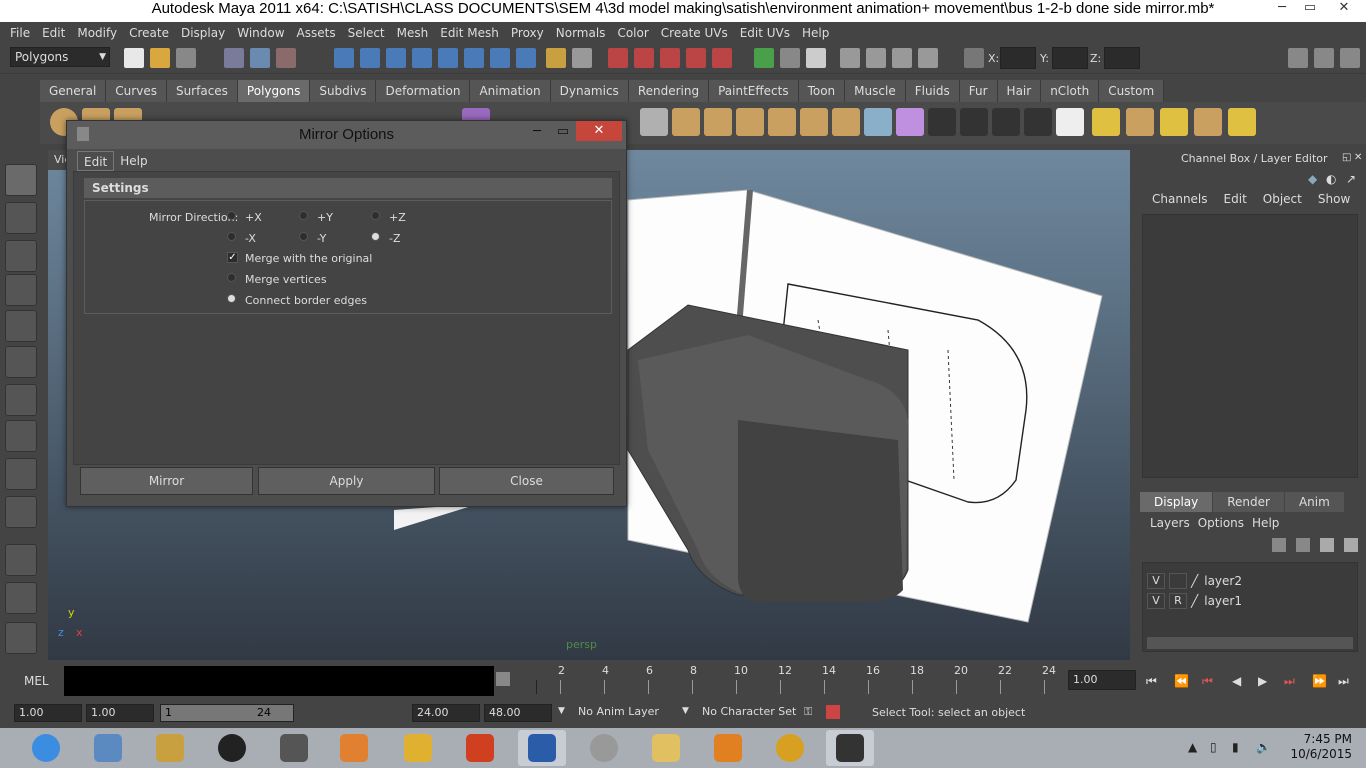  I want to click on menu-proxy: Proxy, so click(527, 33).